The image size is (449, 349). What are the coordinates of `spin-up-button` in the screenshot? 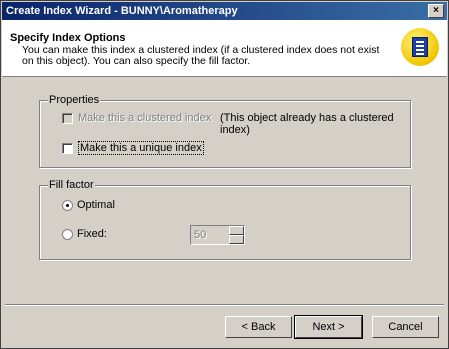 It's located at (236, 230).